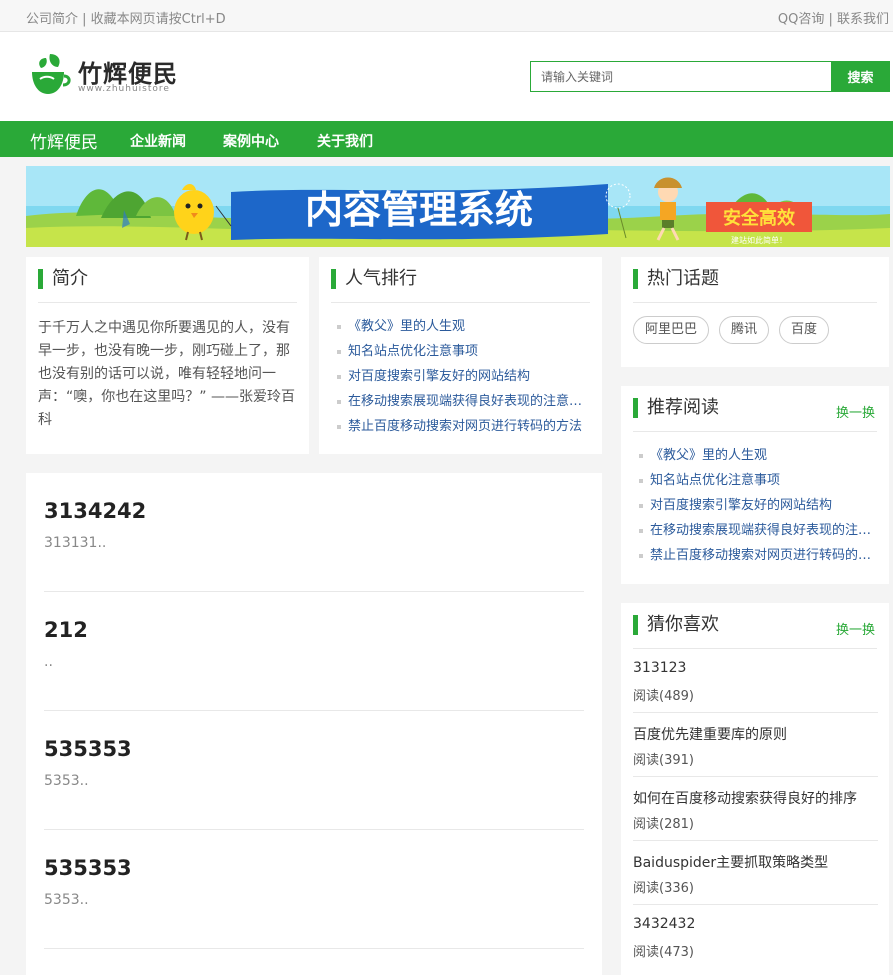  Describe the element at coordinates (676, 279) in the screenshot. I see `topics-title: 热门话题` at that location.